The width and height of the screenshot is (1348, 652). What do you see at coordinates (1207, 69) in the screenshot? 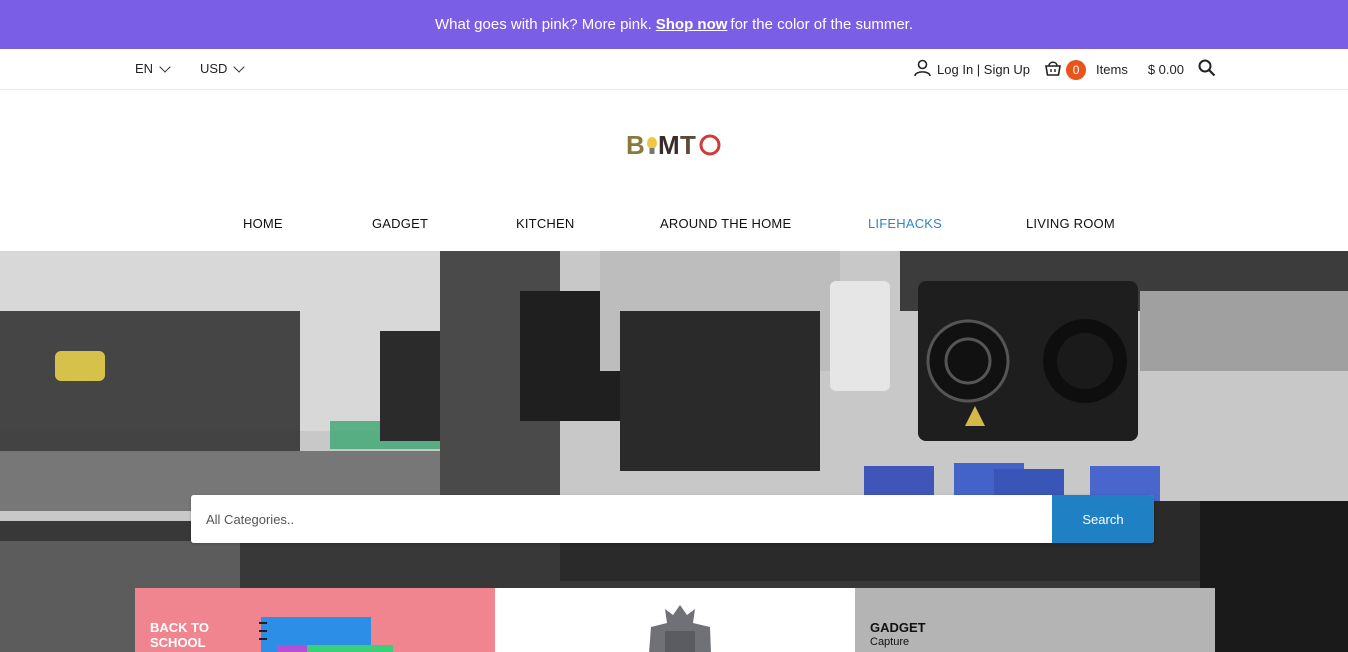
I see `search-icon` at bounding box center [1207, 69].